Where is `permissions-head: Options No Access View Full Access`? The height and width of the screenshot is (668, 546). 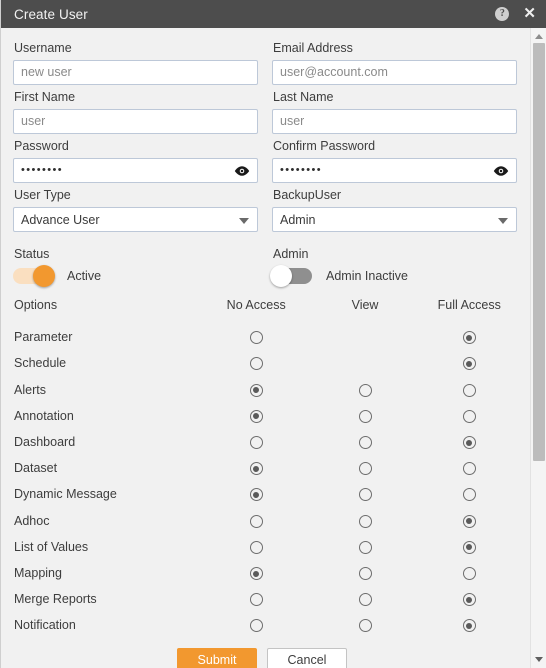
permissions-head: Options No Access View Full Access is located at coordinates (265, 311).